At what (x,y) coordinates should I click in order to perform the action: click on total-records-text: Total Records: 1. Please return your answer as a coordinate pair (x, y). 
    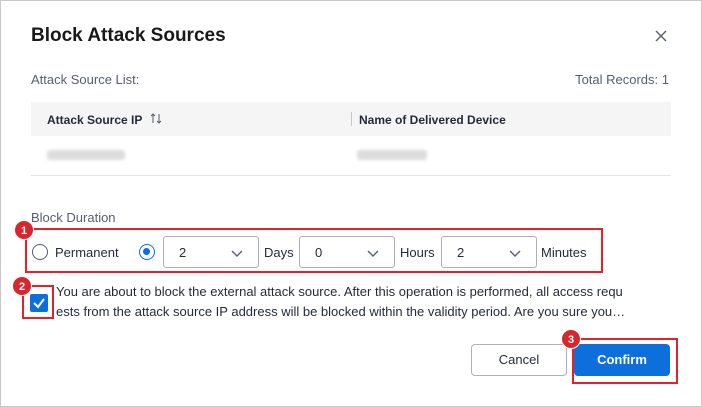
    Looking at the image, I should click on (622, 79).